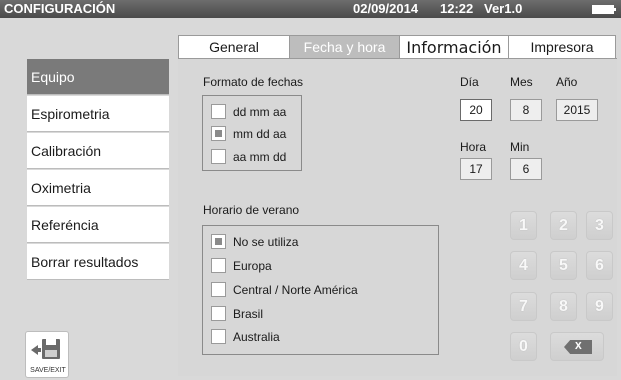 This screenshot has width=621, height=380. What do you see at coordinates (599, 225) in the screenshot?
I see `keypad-key-3: 3` at bounding box center [599, 225].